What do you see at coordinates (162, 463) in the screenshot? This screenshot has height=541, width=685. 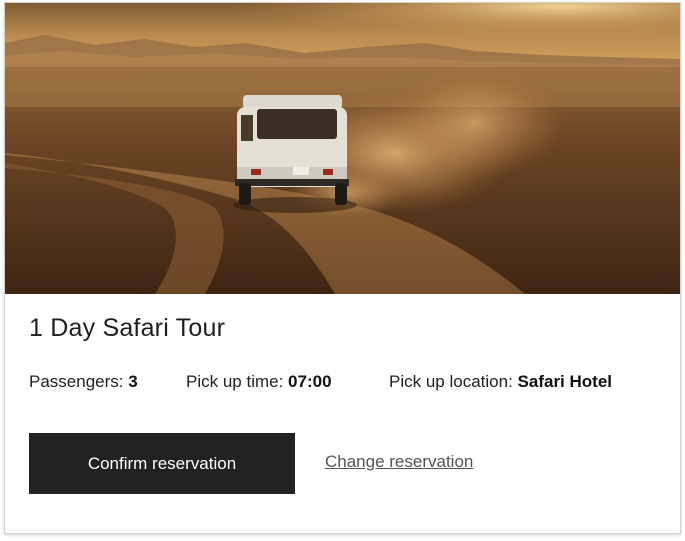 I see `confirm-reservation-button: Confirm reservation` at bounding box center [162, 463].